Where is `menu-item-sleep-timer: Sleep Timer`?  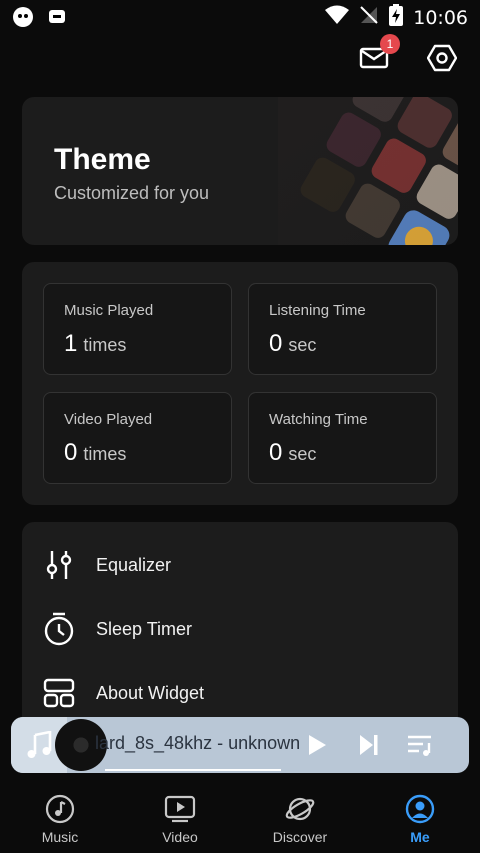
menu-item-sleep-timer: Sleep Timer is located at coordinates (240, 629).